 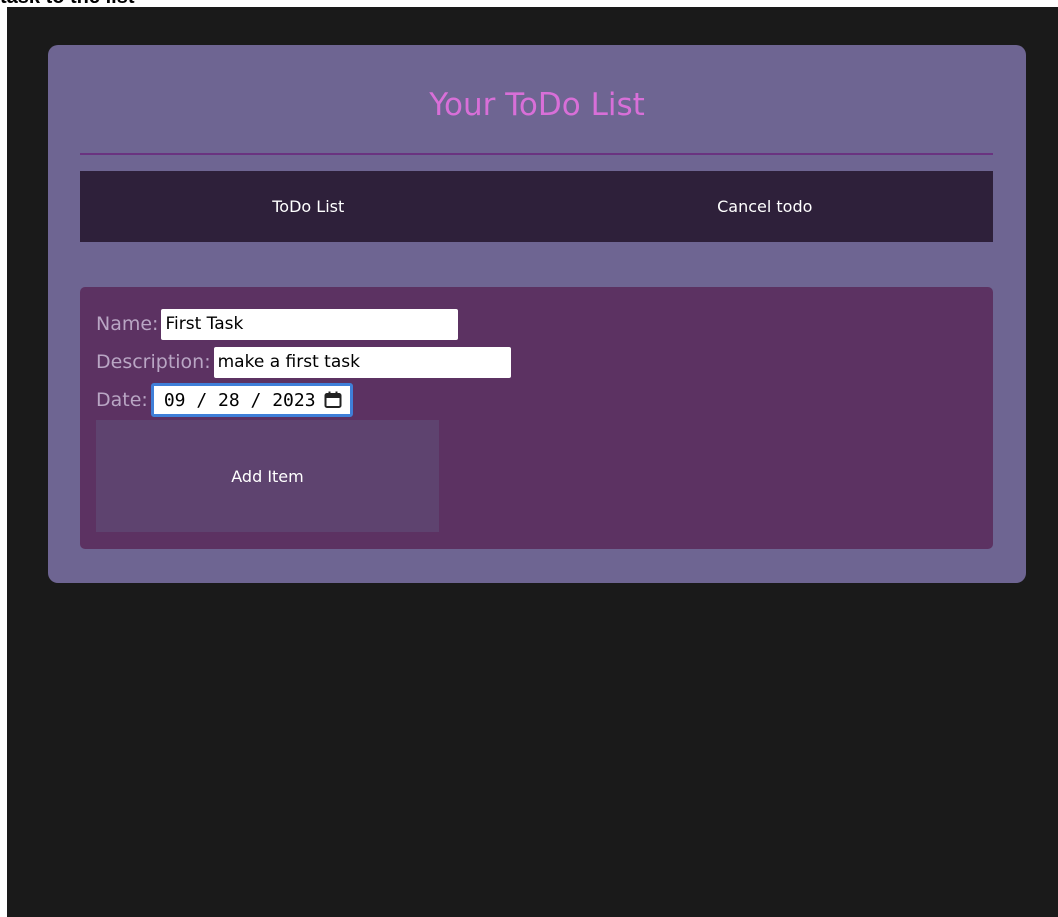 I want to click on description-input, so click(x=362, y=362).